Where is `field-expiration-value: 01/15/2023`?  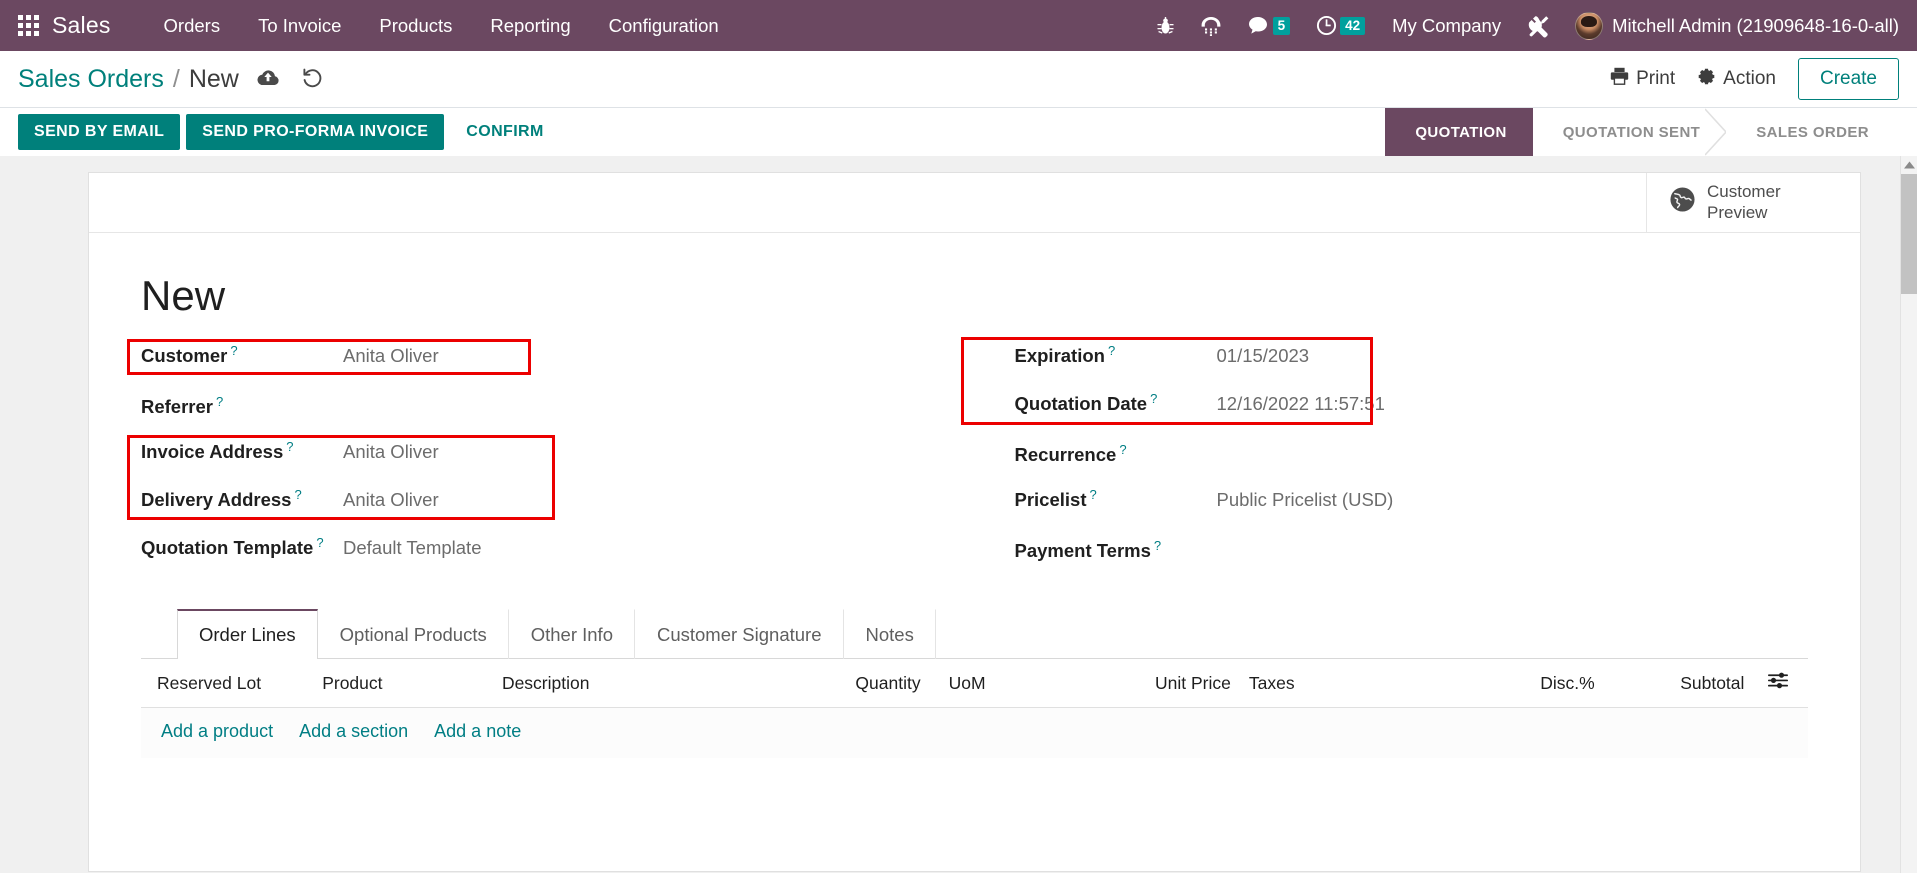
field-expiration-value: 01/15/2023 is located at coordinates (1513, 356).